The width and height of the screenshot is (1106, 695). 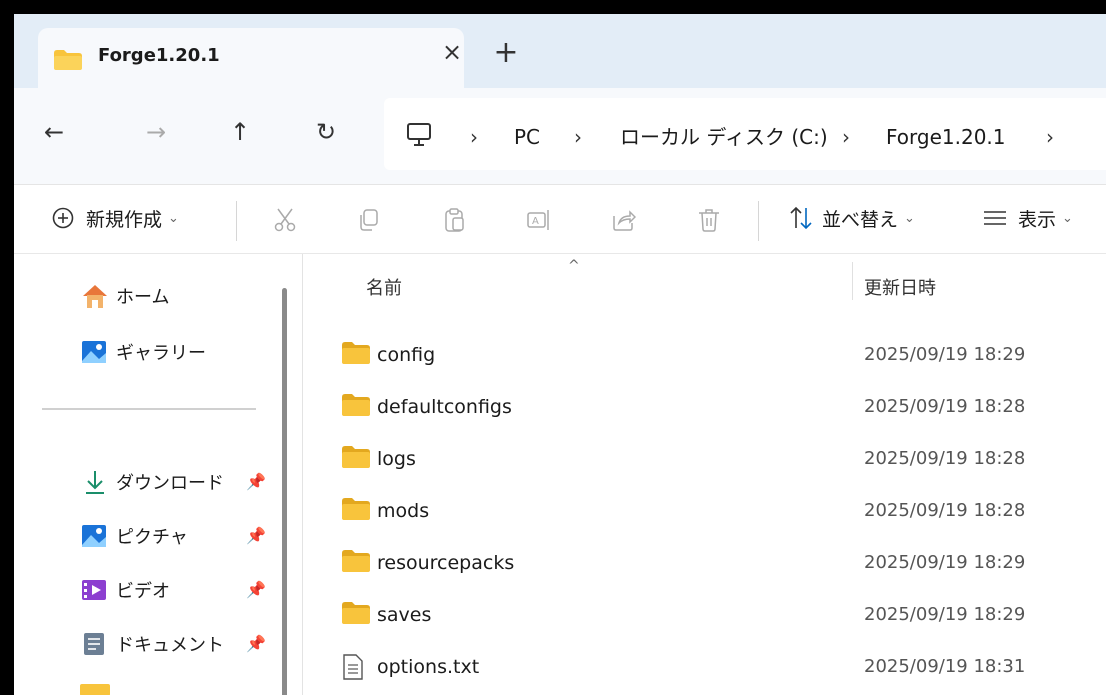 I want to click on sidebar-item-downloads: ダウンロード, so click(x=152, y=482).